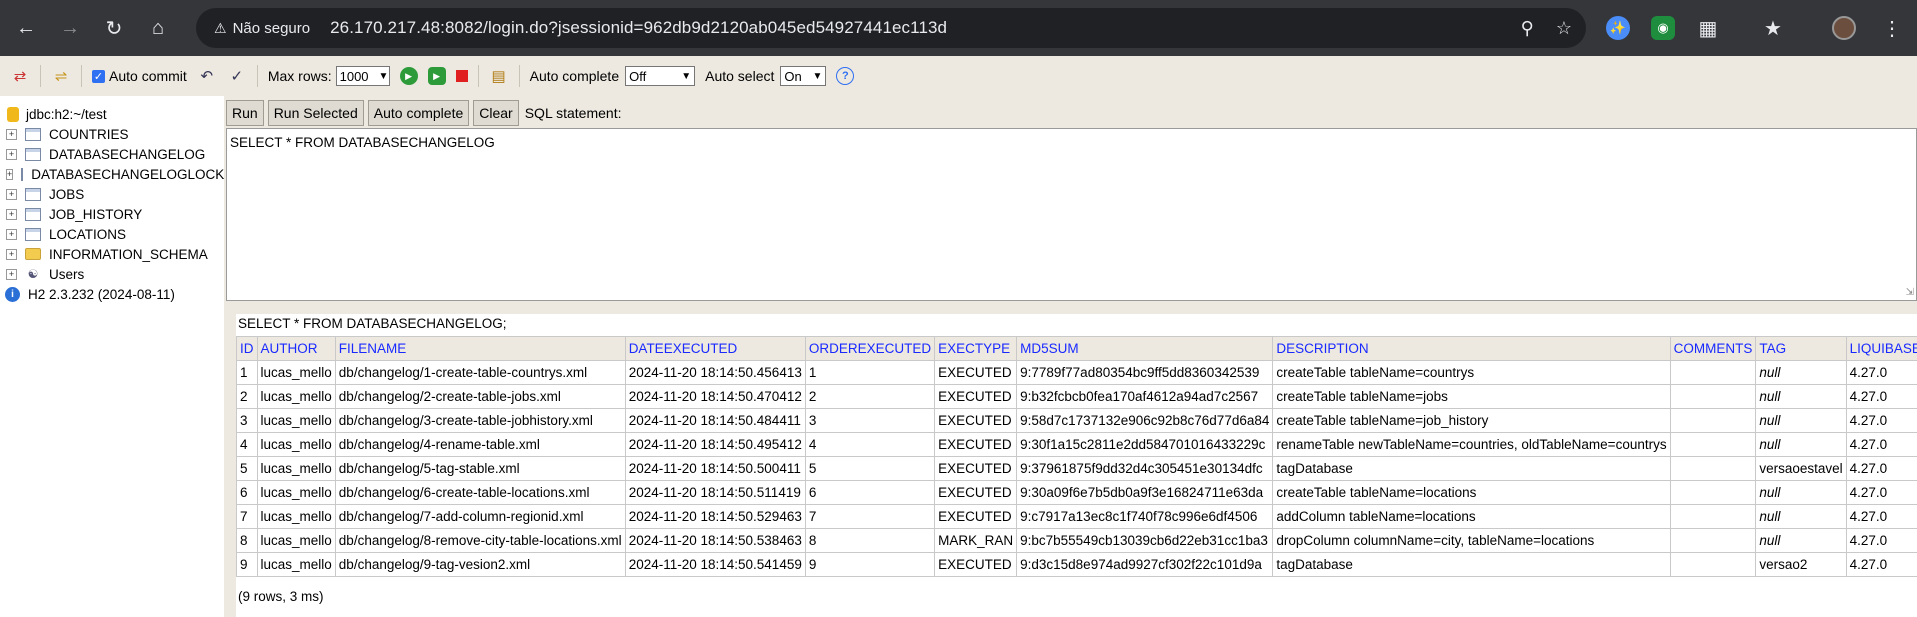 The width and height of the screenshot is (1917, 617). Describe the element at coordinates (1145, 348) in the screenshot. I see `column-header: MD5SUM` at that location.